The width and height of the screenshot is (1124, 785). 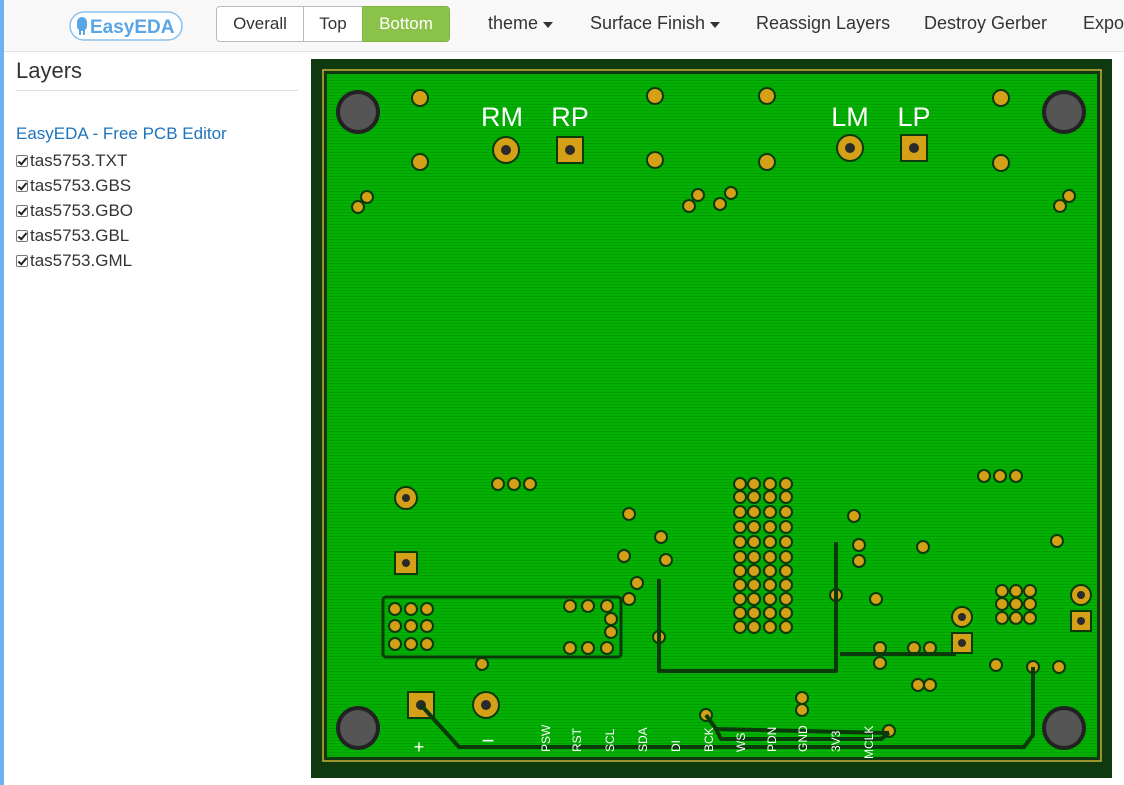 I want to click on layer-name: tas5753.GBL, so click(x=80, y=235).